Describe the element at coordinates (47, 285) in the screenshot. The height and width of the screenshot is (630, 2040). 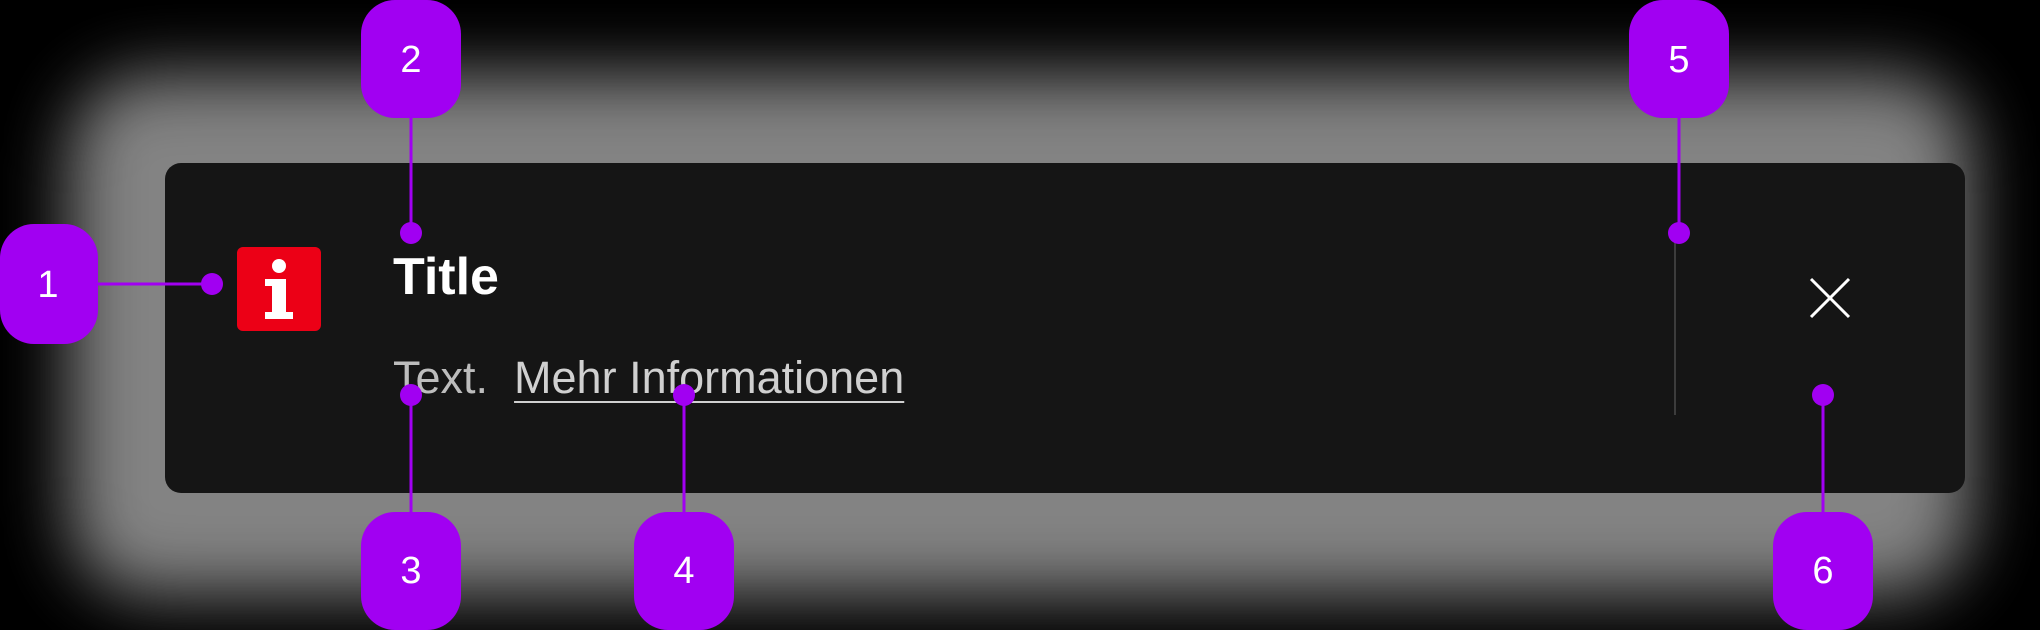
I see `annotation-number-1: 1` at that location.